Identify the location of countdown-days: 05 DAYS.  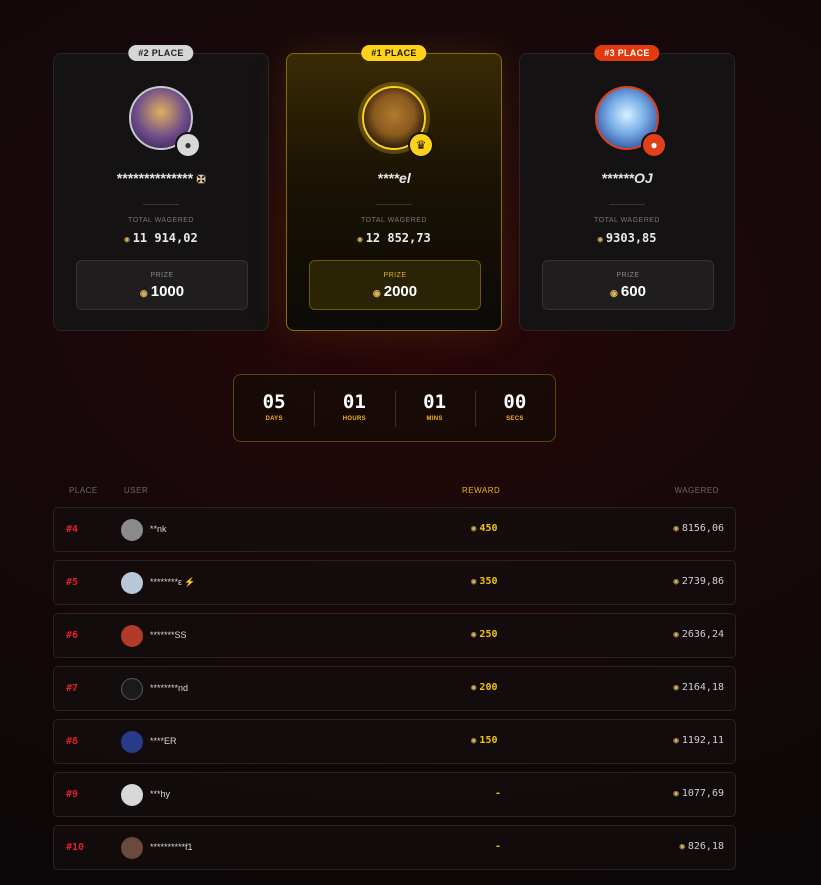
(274, 408).